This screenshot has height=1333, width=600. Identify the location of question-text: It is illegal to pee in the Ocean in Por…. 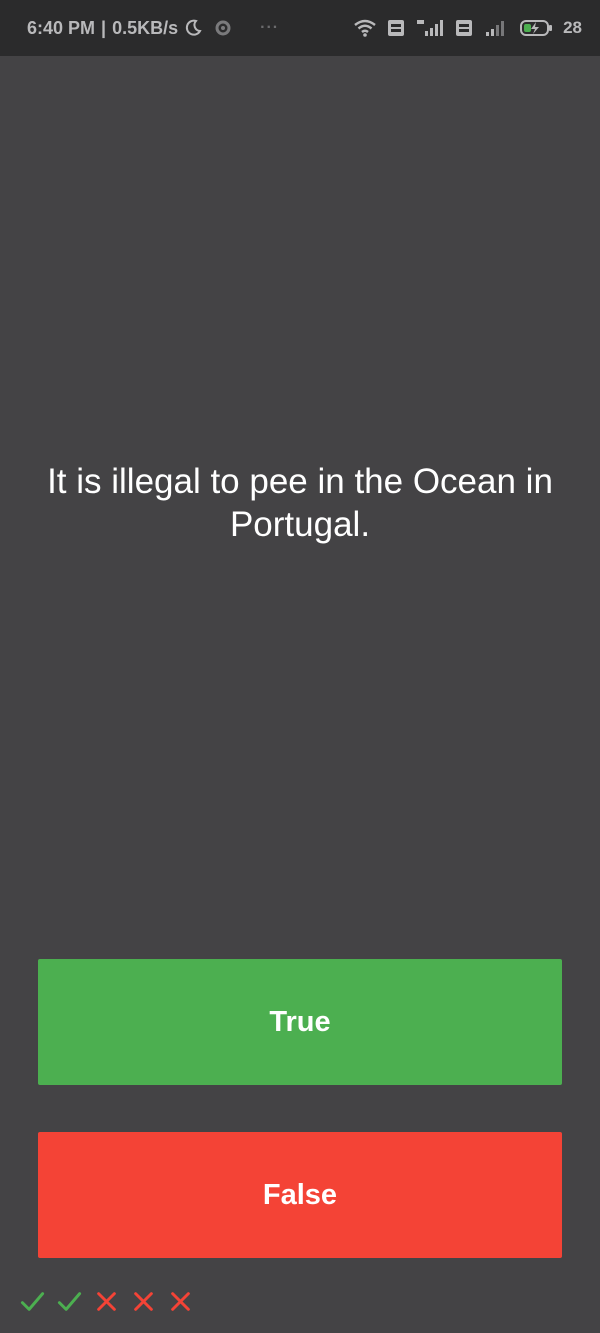
(300, 503).